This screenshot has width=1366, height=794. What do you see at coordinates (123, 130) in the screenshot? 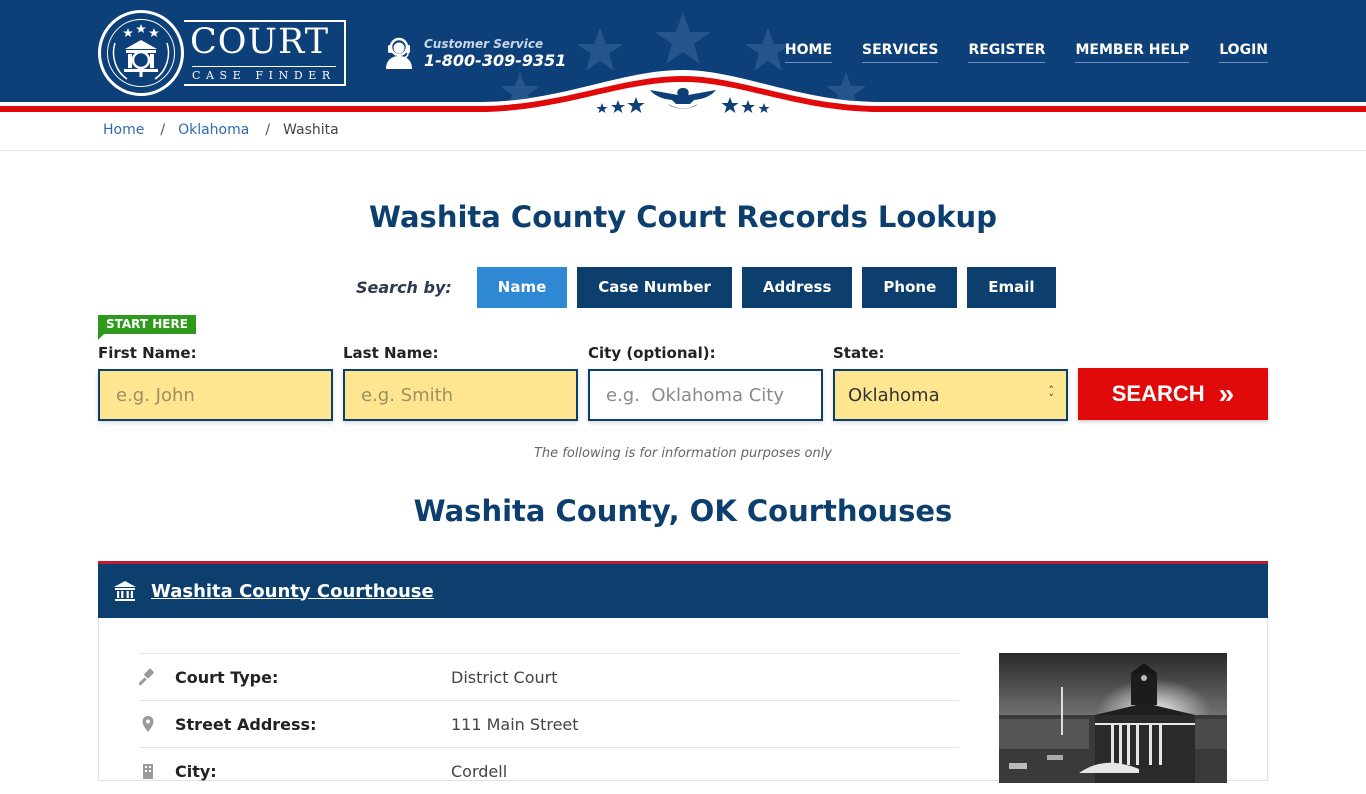
I see `breadcrumb-home: Home` at bounding box center [123, 130].